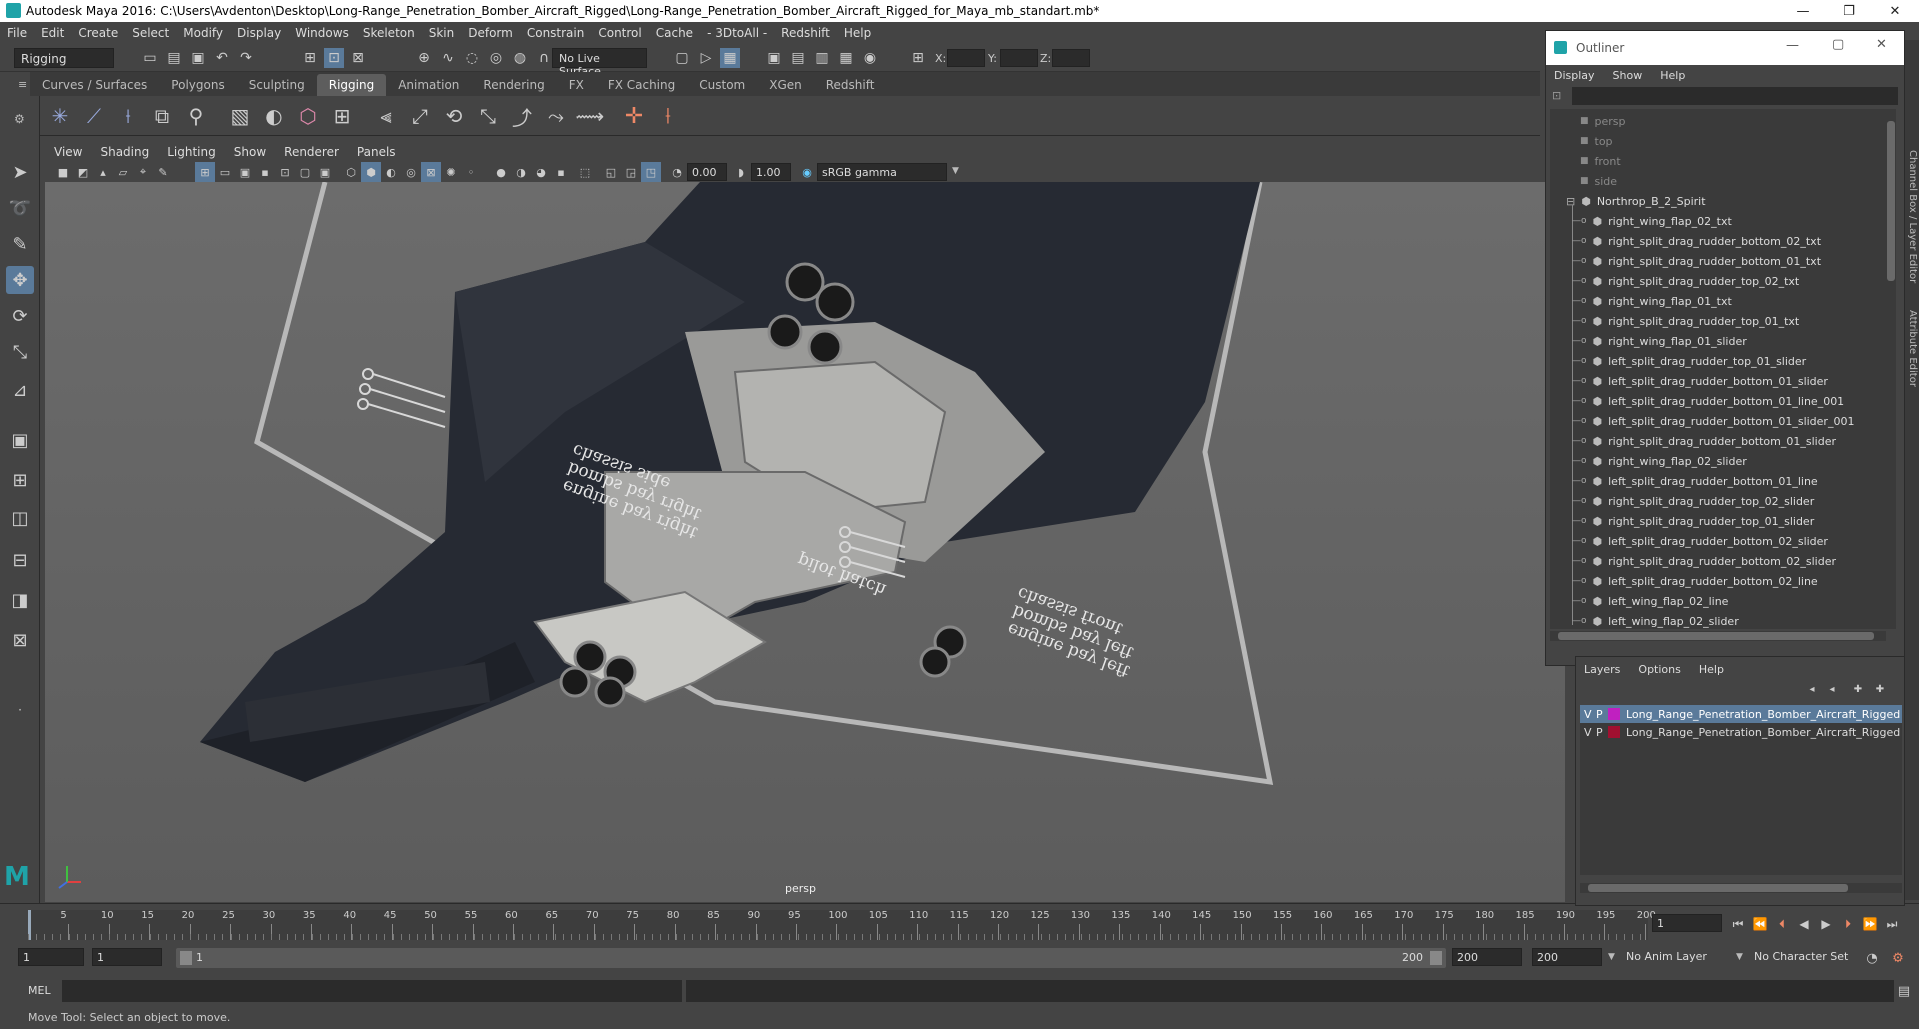 The image size is (1919, 1029). What do you see at coordinates (707, 172) in the screenshot?
I see `exposure-field: 0.00` at bounding box center [707, 172].